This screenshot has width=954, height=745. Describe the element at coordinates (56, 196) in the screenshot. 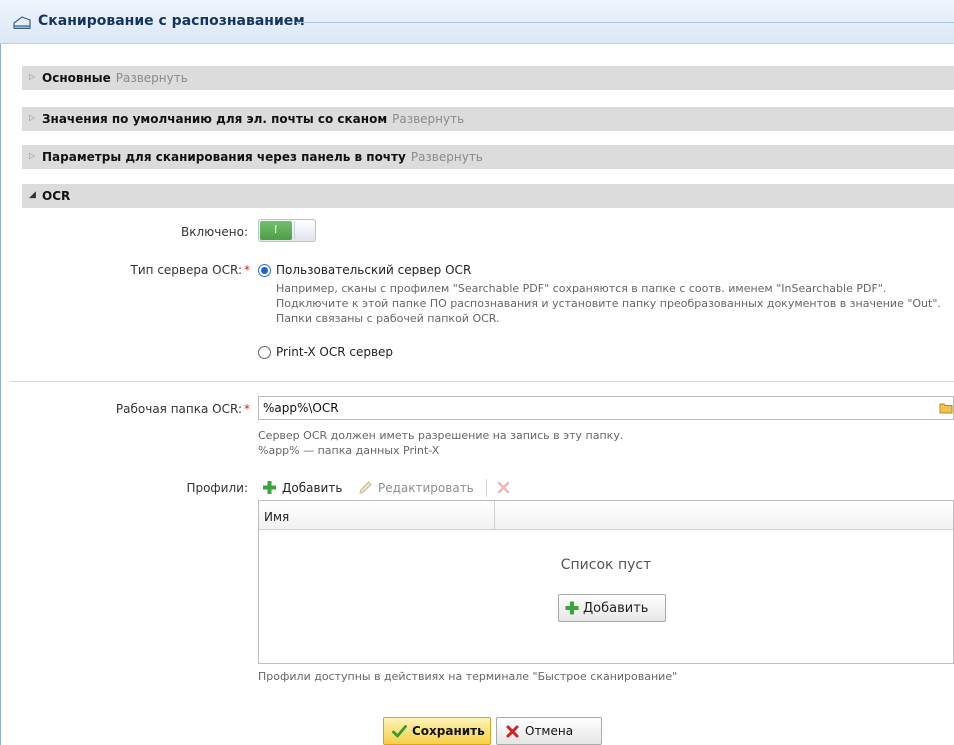

I see `section-title: OCR` at that location.